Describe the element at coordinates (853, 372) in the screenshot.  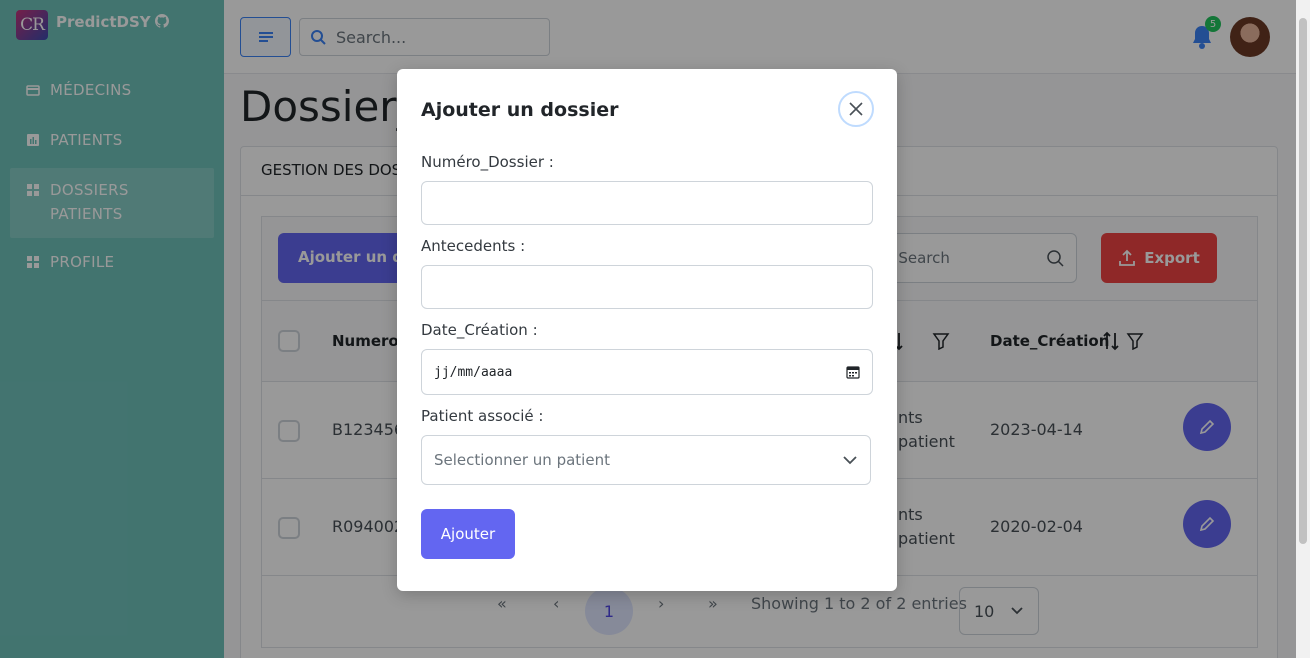
I see `calendar-icon` at that location.